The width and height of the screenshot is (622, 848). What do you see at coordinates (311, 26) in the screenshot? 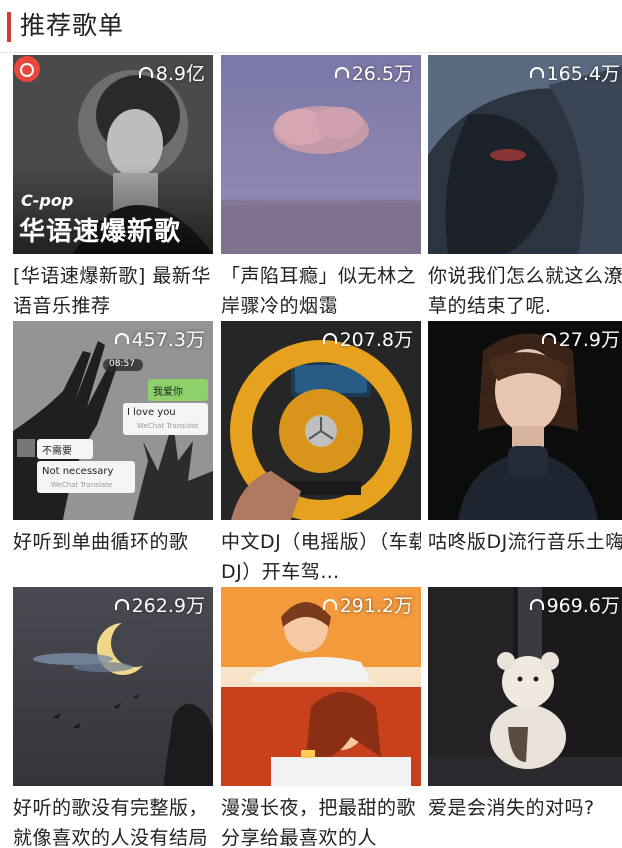
I see `section-header: 推荐歌单` at bounding box center [311, 26].